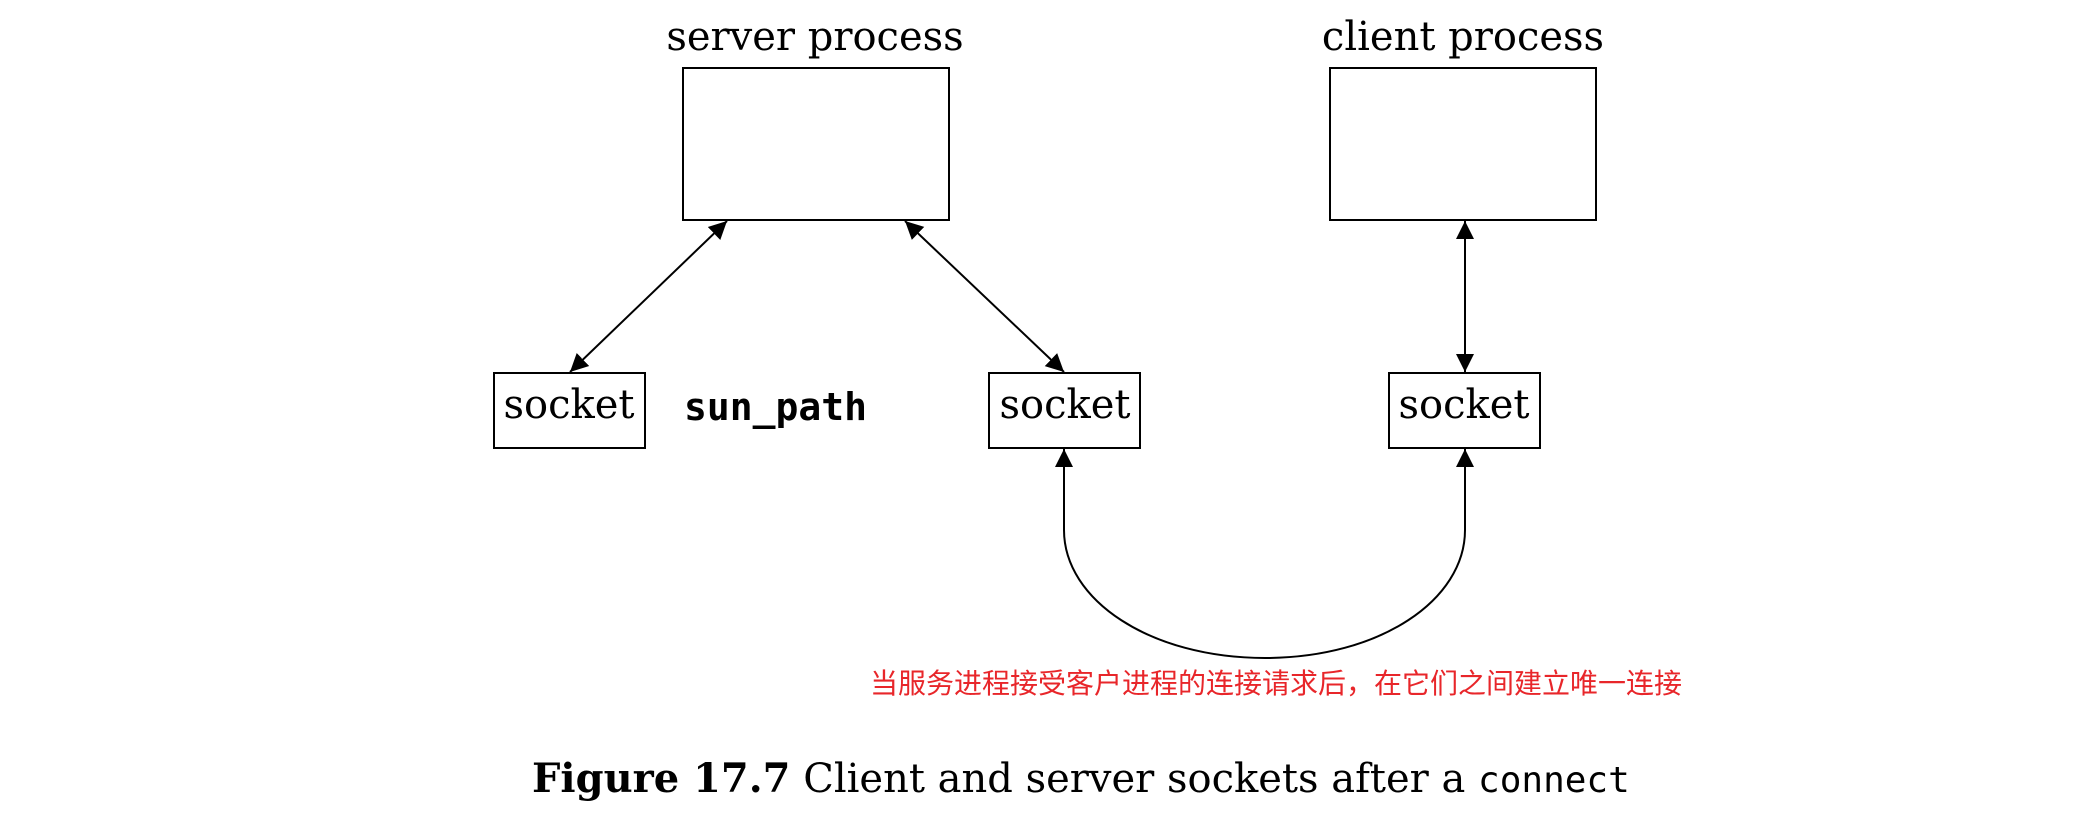 The width and height of the screenshot is (2094, 832). Describe the element at coordinates (1463, 144) in the screenshot. I see `client-process-box` at that location.